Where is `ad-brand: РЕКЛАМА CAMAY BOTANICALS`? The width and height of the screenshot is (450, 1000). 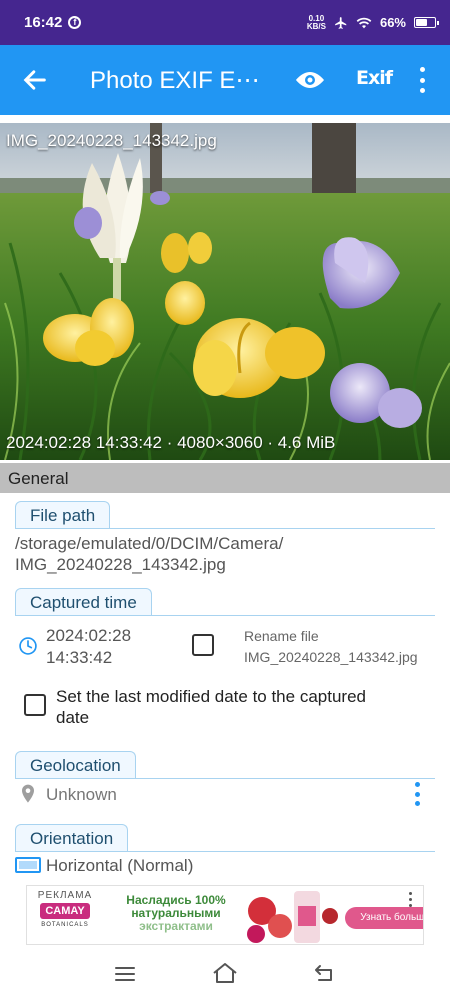 ad-brand: РЕКЛАМА CAMAY BOTANICALS is located at coordinates (65, 915).